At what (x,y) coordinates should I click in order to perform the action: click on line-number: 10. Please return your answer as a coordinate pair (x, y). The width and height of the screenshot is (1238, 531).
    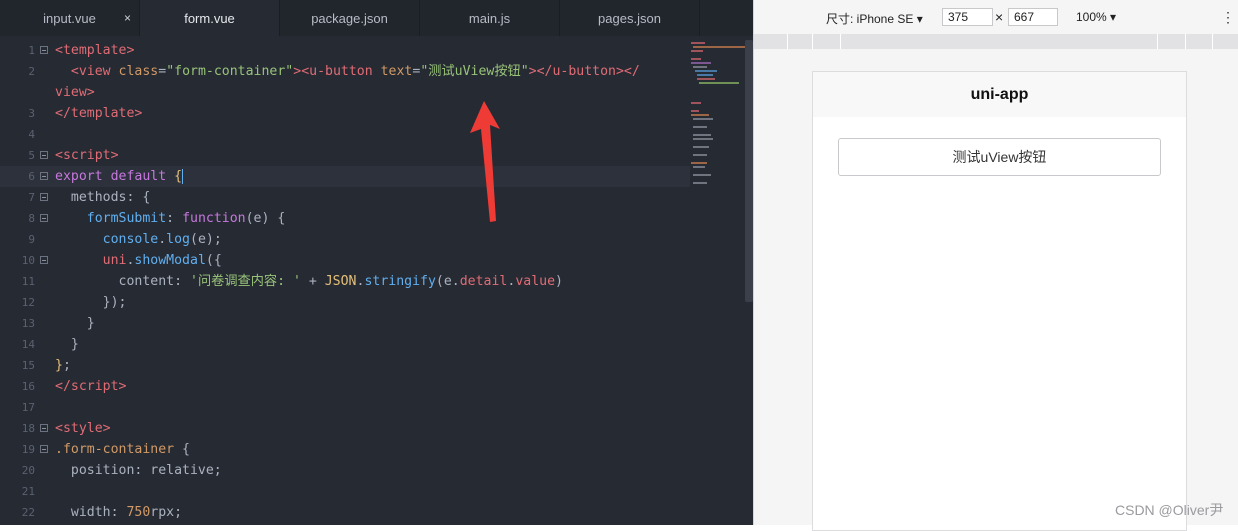
    Looking at the image, I should click on (28, 260).